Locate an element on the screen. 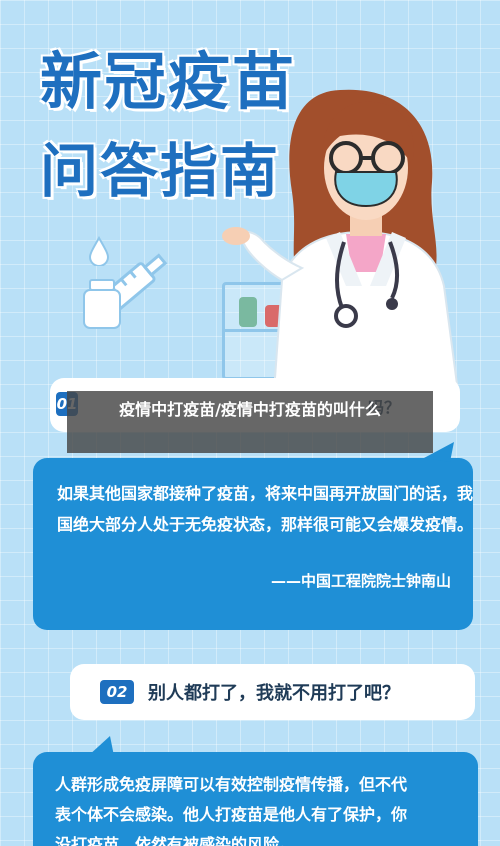  vial-icon is located at coordinates (102, 304).